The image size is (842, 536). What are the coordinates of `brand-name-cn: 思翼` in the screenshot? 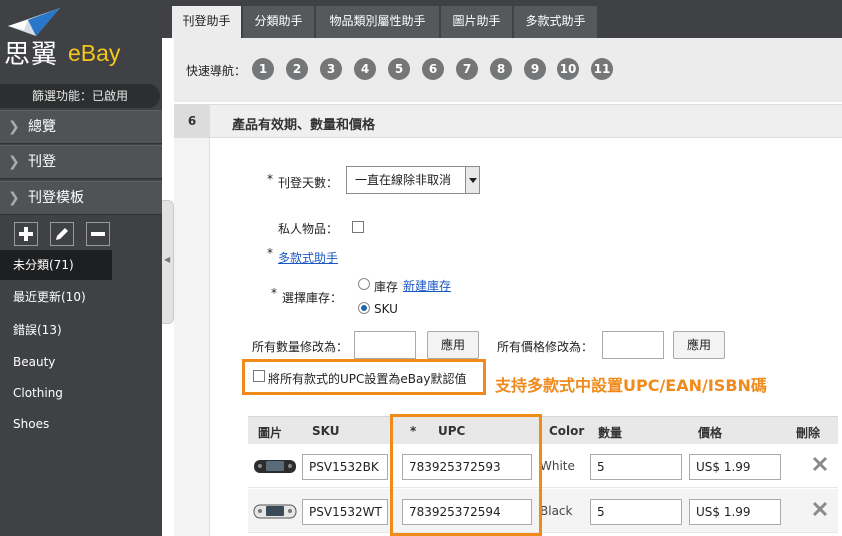 It's located at (31, 55).